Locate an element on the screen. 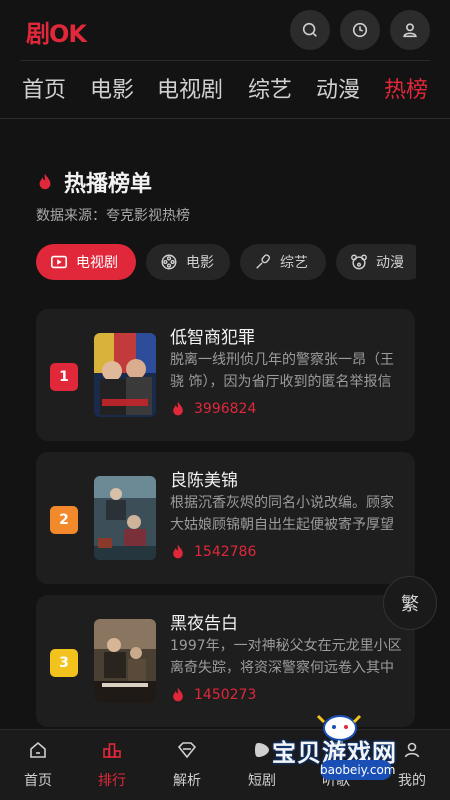  bottom-nav-label: 解析 is located at coordinates (187, 781).